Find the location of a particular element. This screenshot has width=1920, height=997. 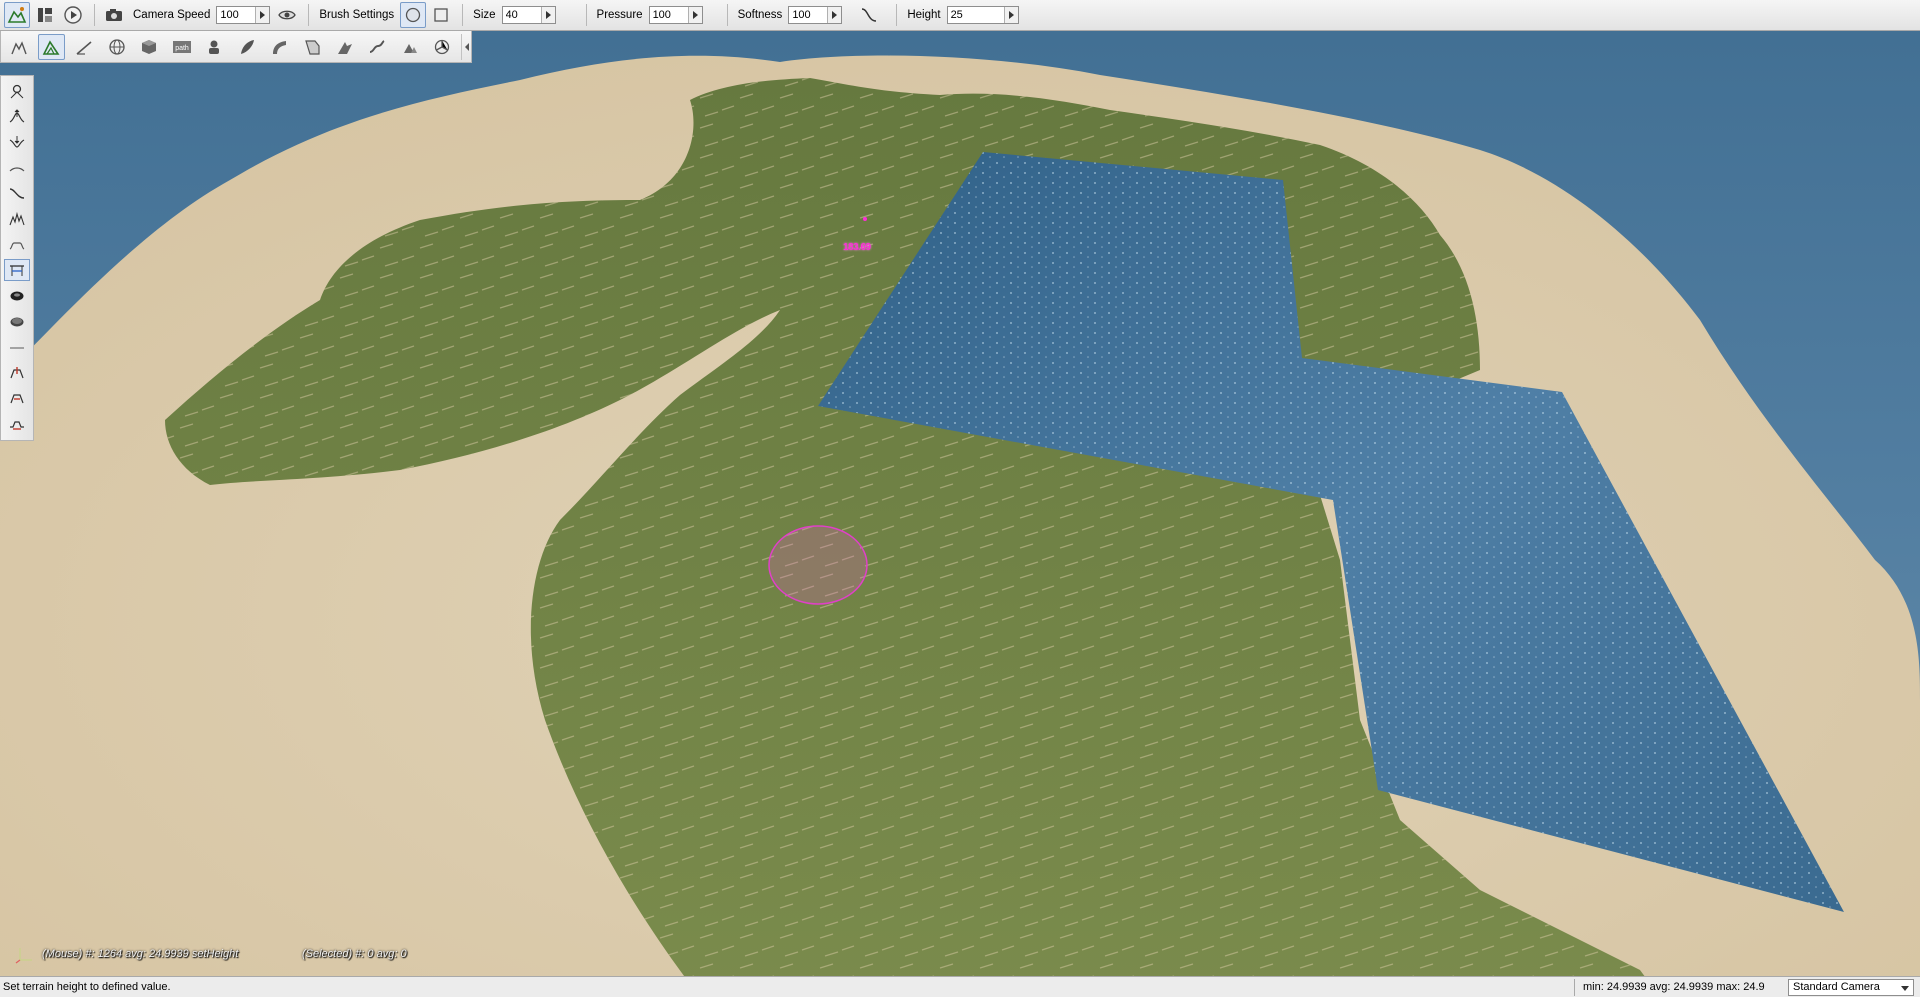

paint-noise-icon is located at coordinates (17, 219).